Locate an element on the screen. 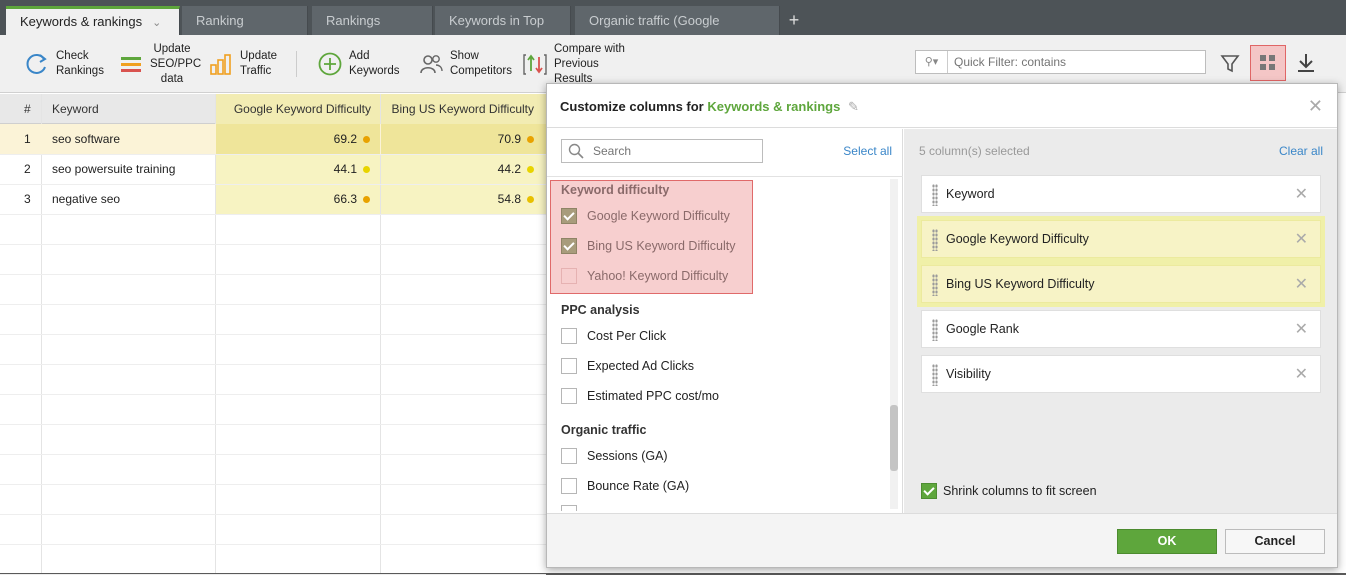 The width and height of the screenshot is (1346, 575). close-icon: ✕ is located at coordinates (1315, 106).